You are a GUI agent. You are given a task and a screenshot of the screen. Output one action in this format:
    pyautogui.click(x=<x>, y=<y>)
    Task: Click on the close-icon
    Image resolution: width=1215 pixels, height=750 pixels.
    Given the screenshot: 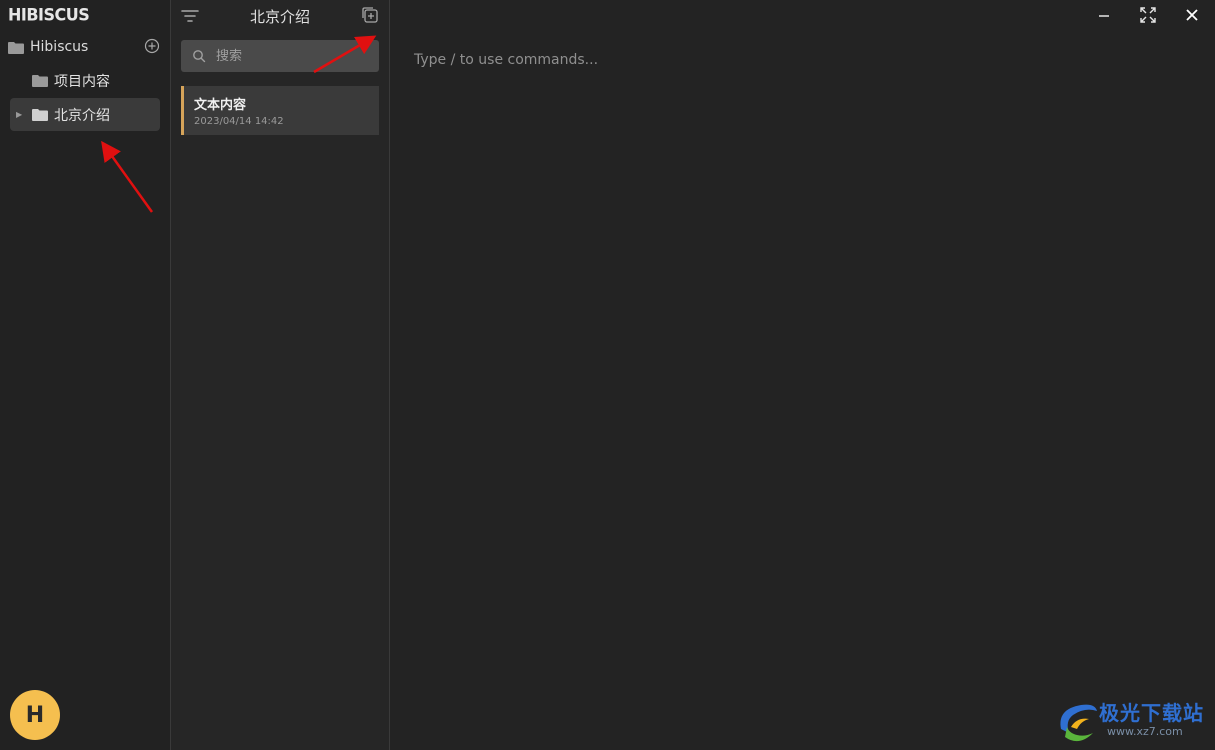 What is the action you would take?
    pyautogui.click(x=1192, y=15)
    